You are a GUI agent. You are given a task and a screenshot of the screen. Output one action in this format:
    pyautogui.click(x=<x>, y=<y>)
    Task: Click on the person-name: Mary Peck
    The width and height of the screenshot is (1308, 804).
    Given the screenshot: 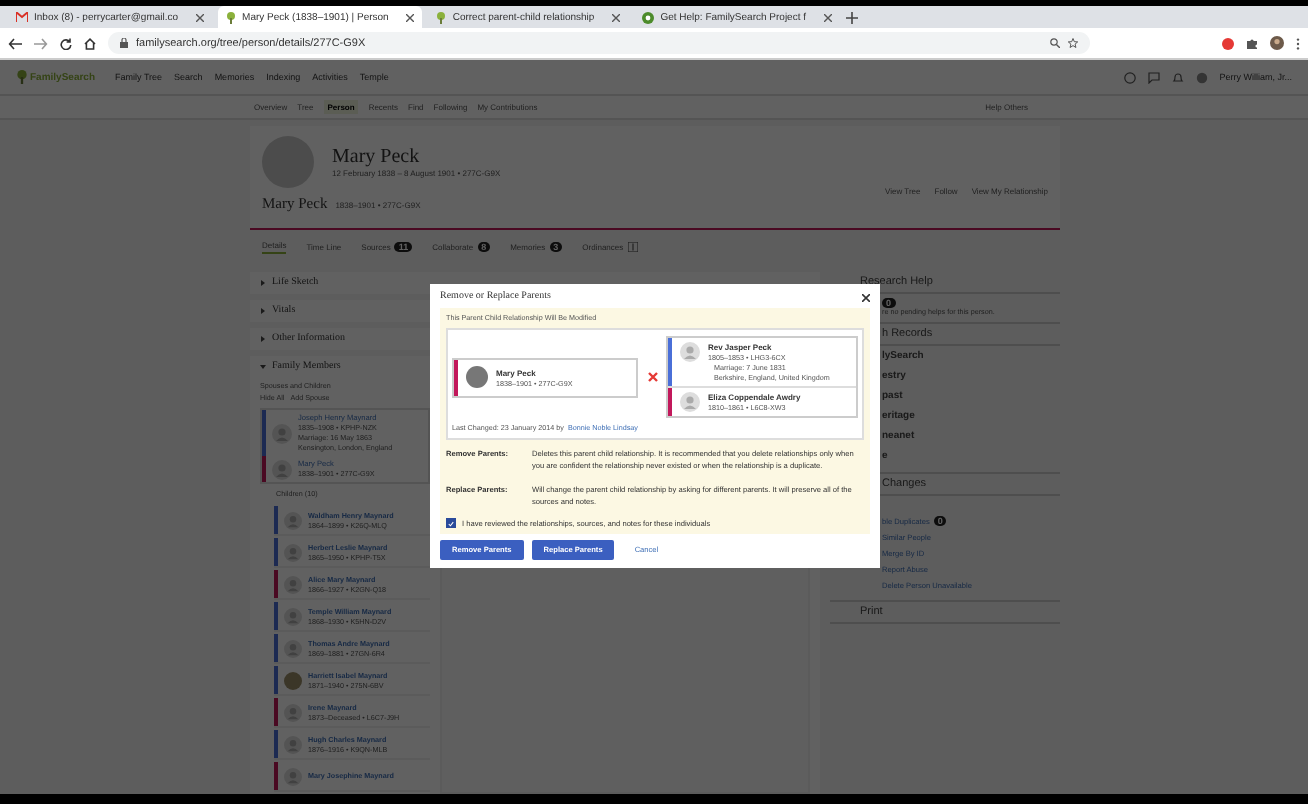 What is the action you would take?
    pyautogui.click(x=377, y=157)
    